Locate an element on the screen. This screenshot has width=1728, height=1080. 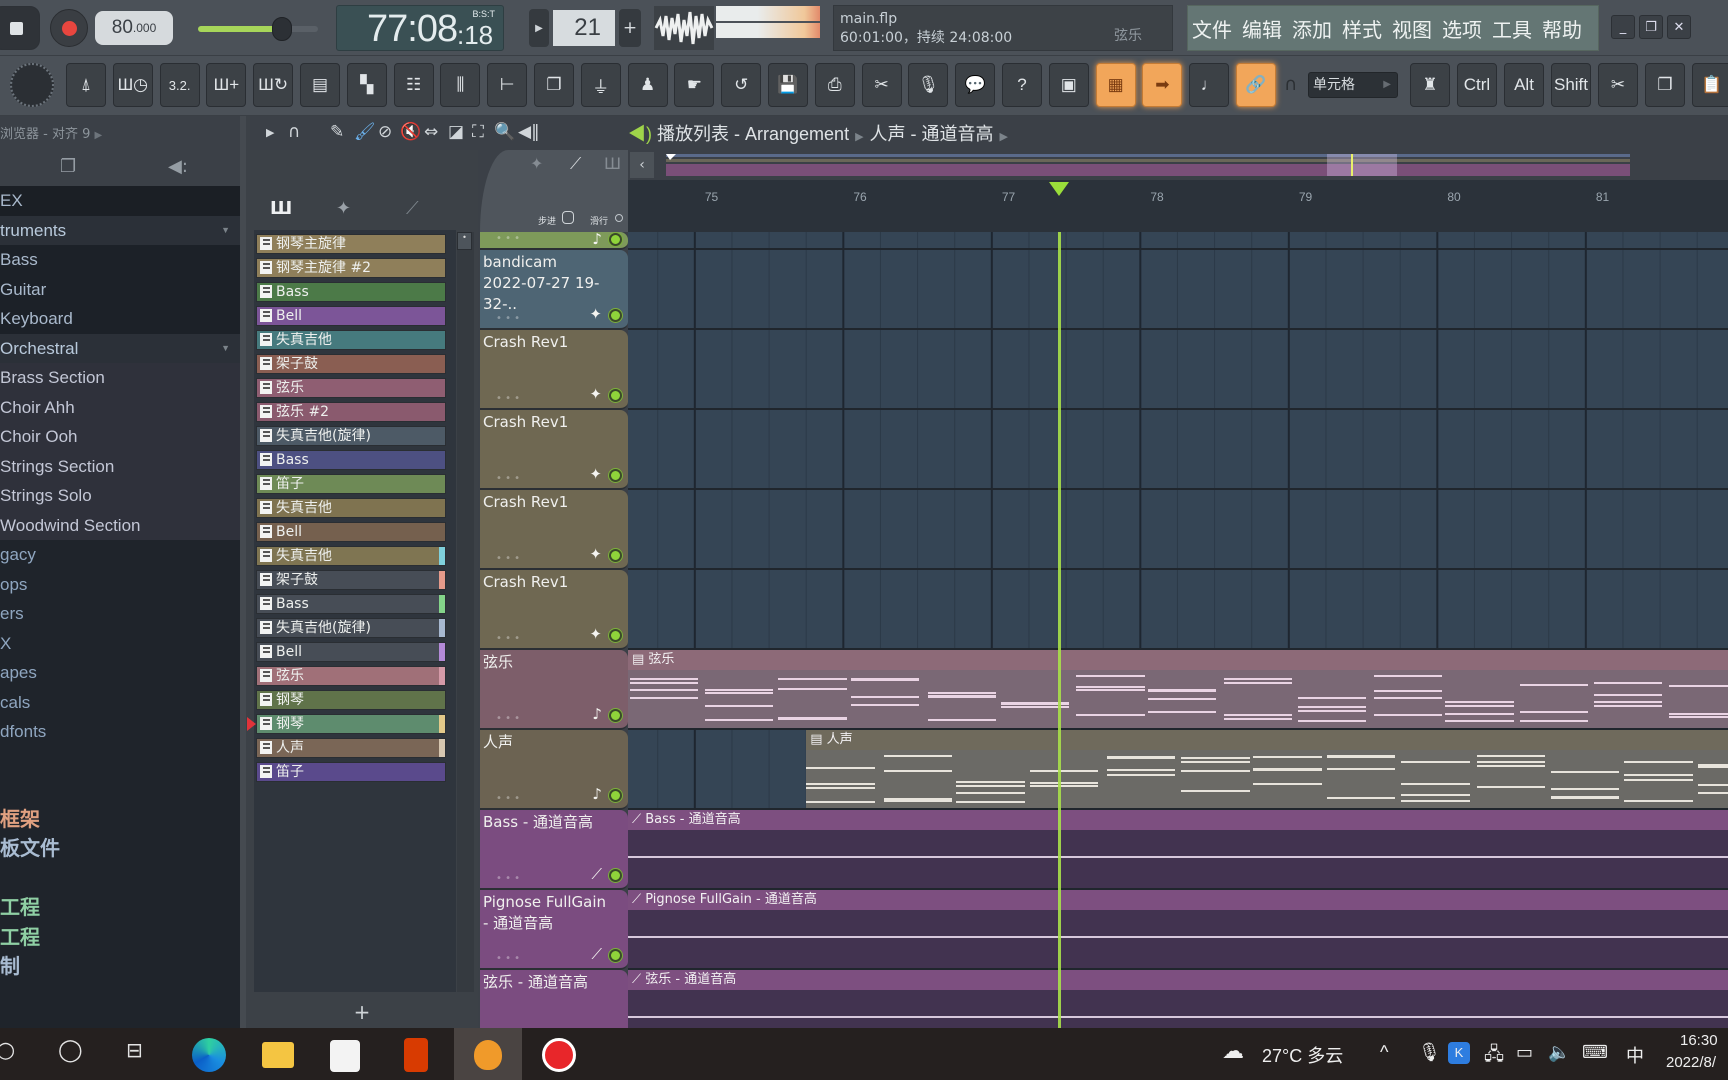
channel-item: 笛子 is located at coordinates (351, 772).